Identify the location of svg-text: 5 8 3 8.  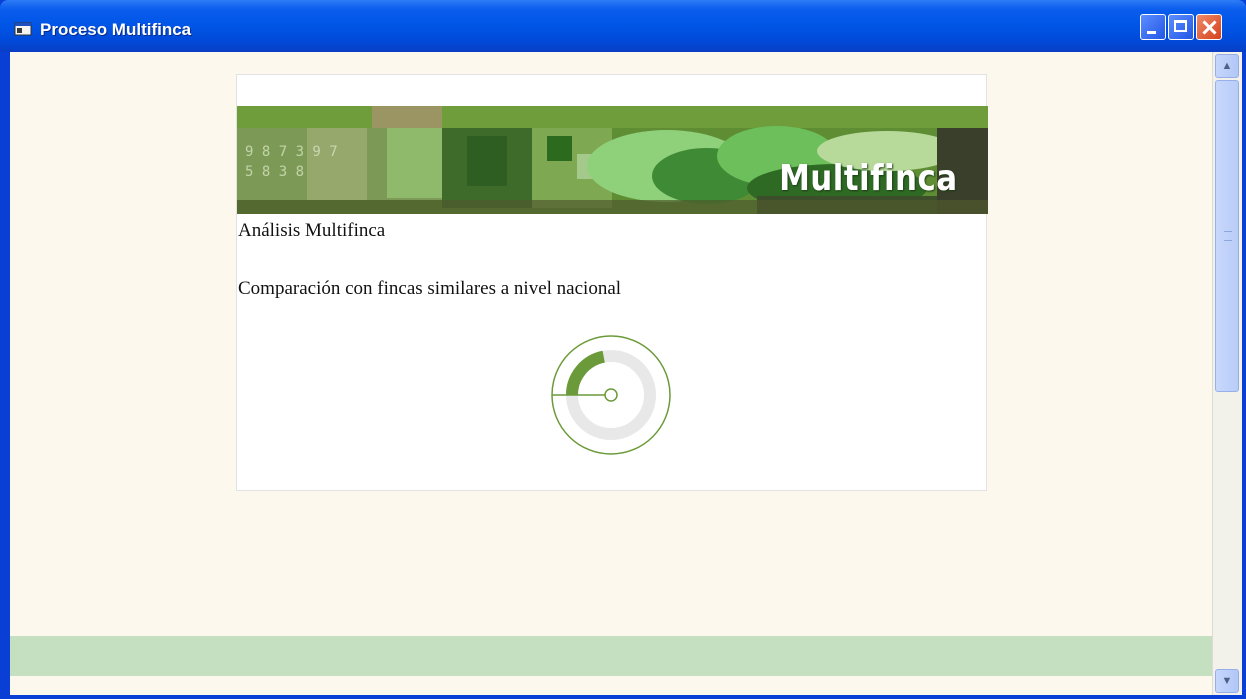
(274, 172).